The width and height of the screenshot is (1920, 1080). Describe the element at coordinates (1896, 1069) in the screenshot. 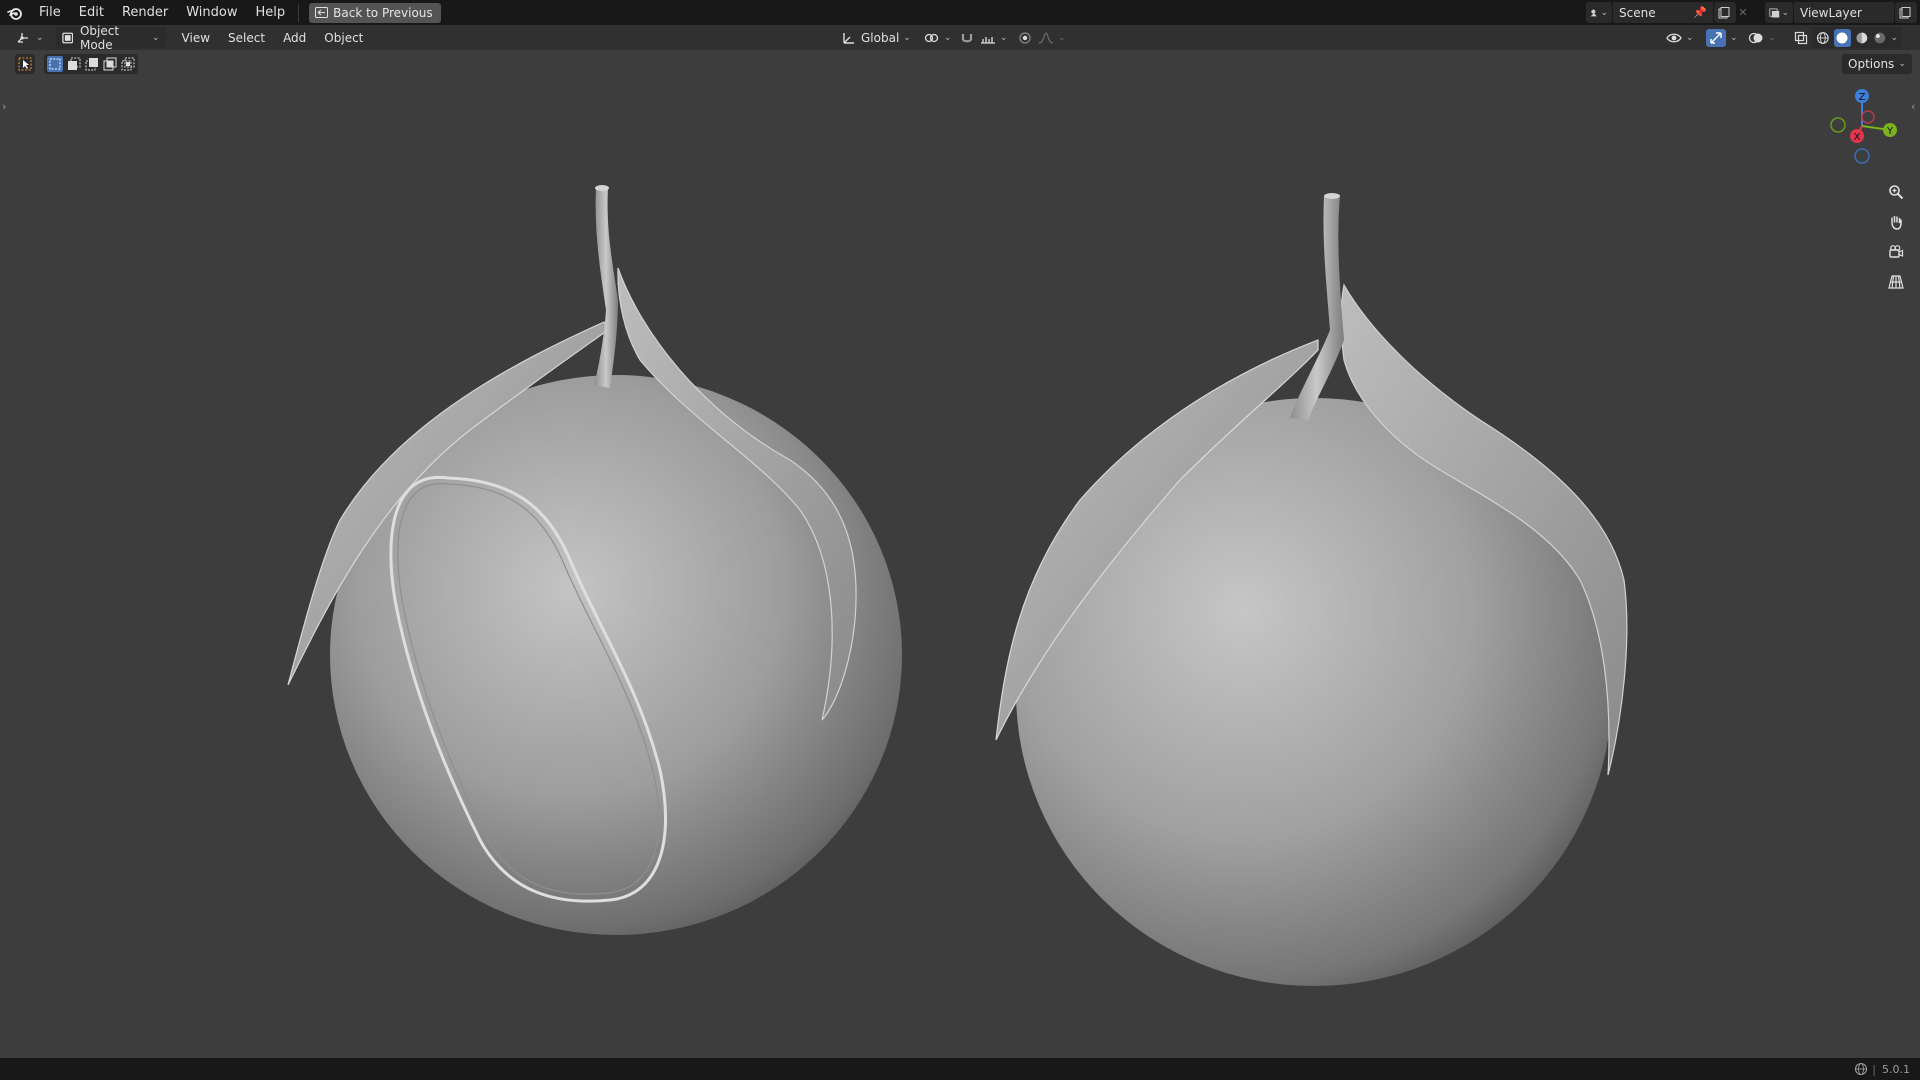

I see `version-label: 5.0.1` at that location.